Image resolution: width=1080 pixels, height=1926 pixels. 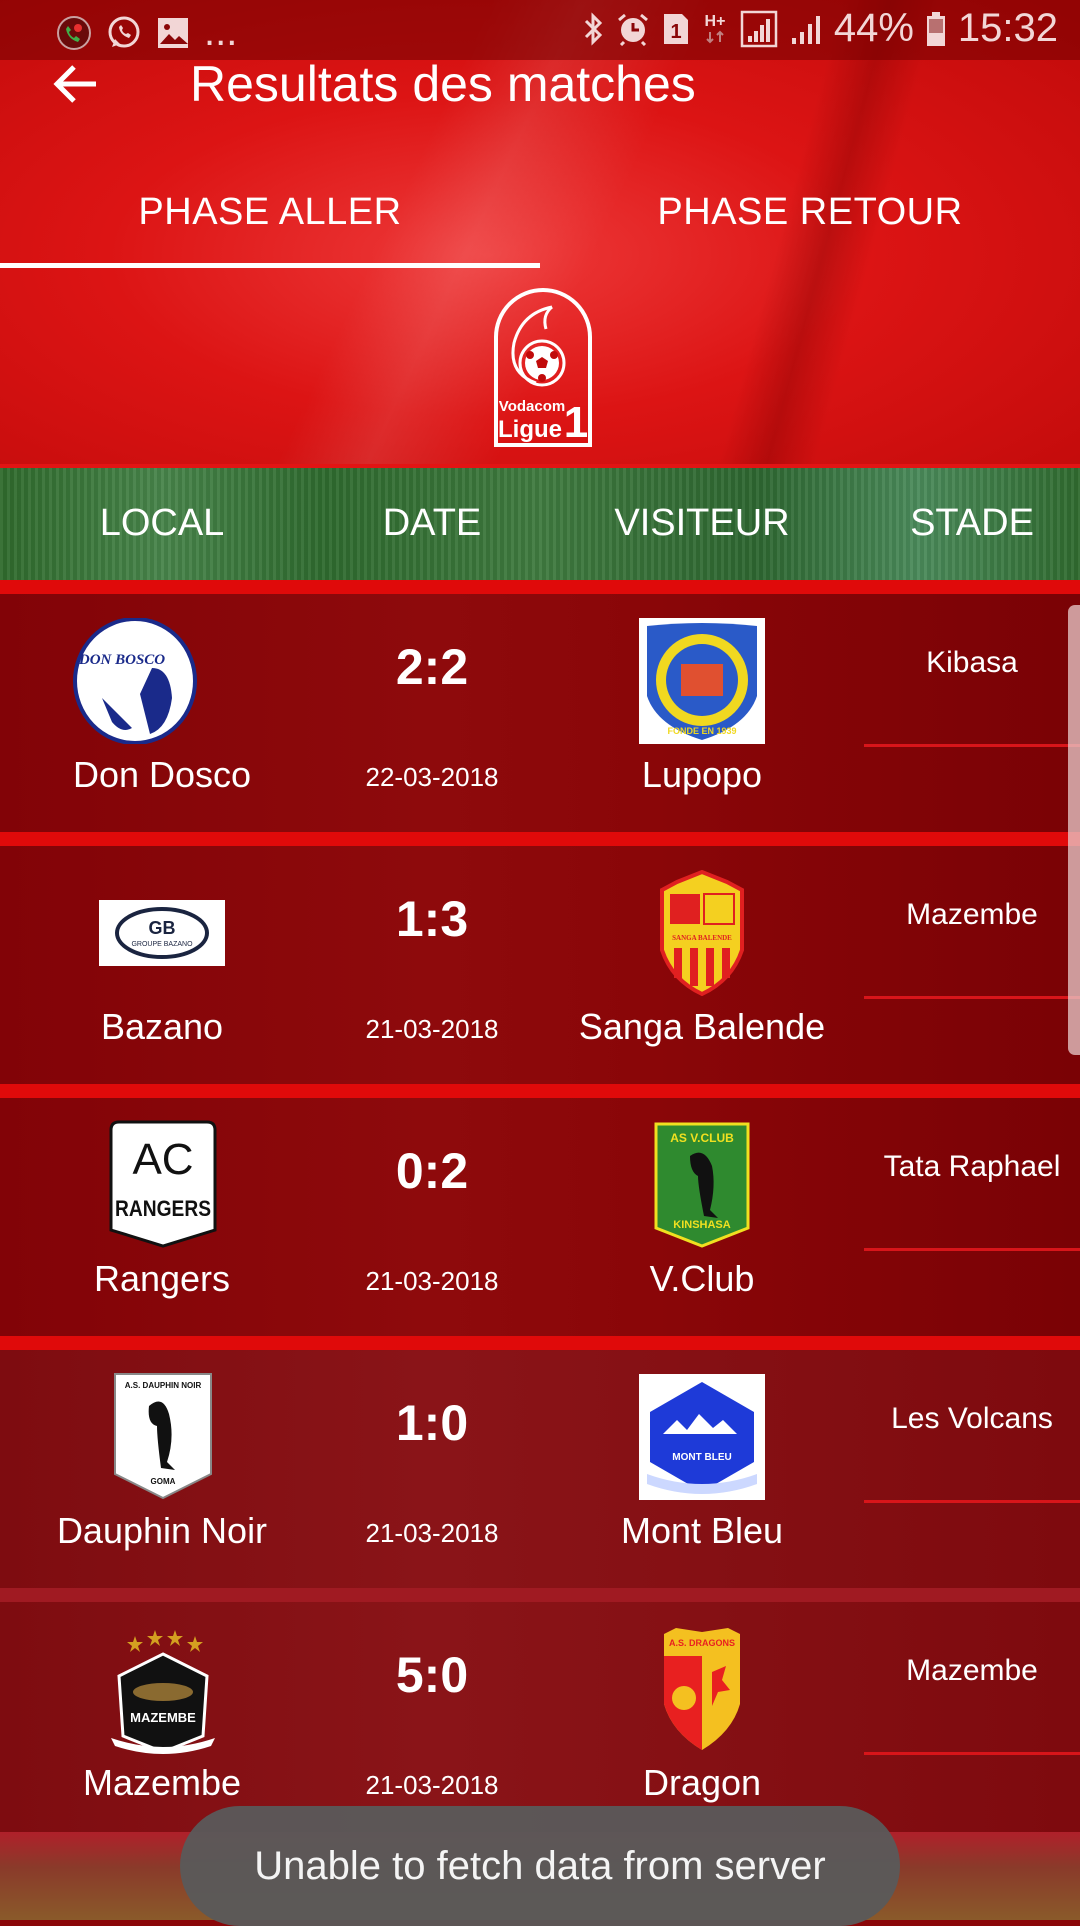 I want to click on svg-text: MAZEMBE, so click(x=163, y=1717).